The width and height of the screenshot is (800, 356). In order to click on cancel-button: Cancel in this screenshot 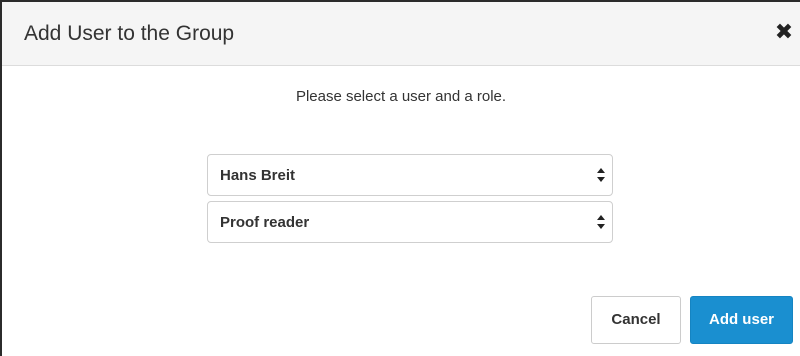, I will do `click(636, 320)`.